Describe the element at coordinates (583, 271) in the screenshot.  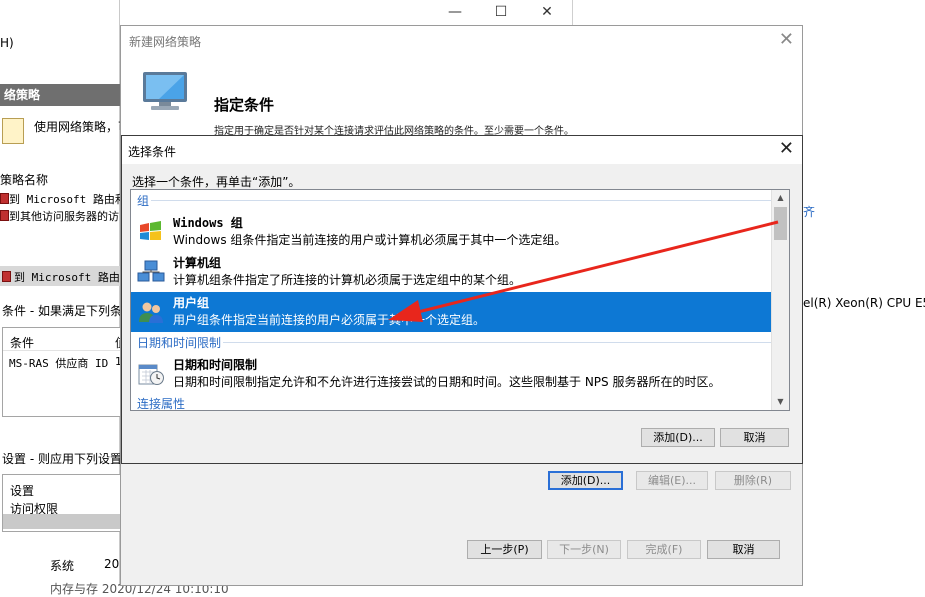
I see `annotation-arrow-icon` at that location.